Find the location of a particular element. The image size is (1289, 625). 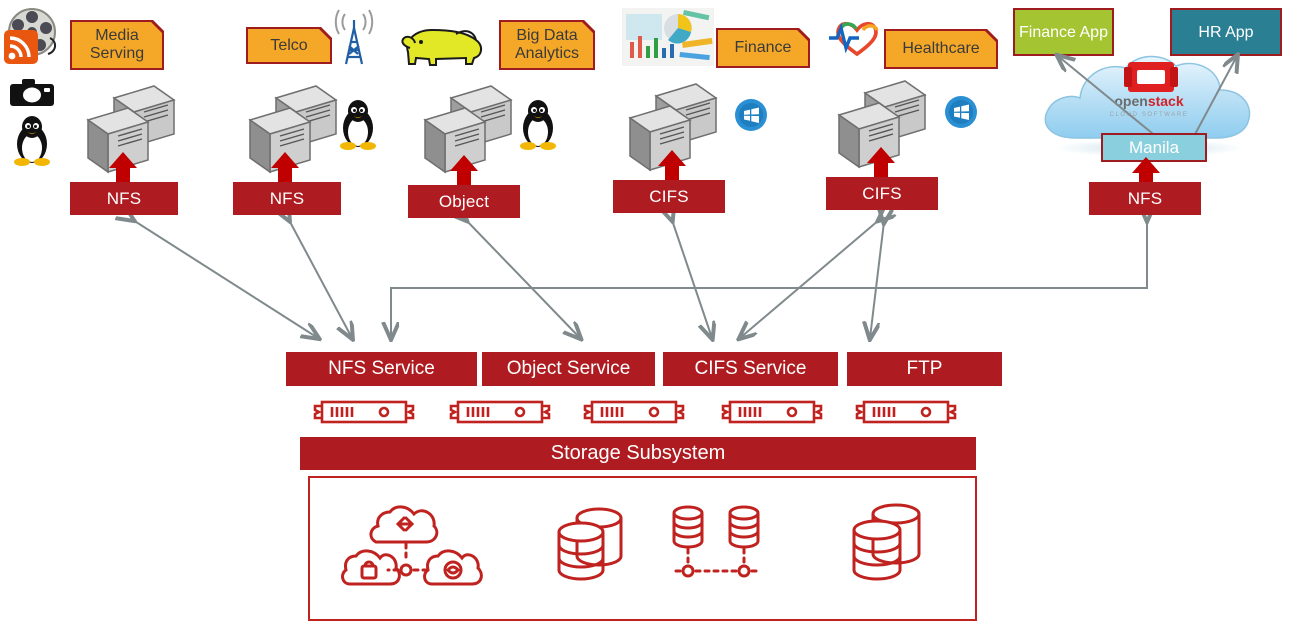

service-box-cifs: CIFS Service is located at coordinates (750, 369).